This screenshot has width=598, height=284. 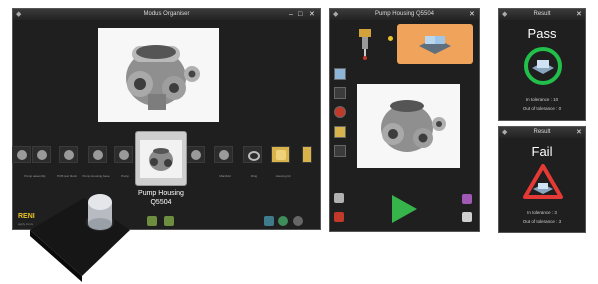 What do you see at coordinates (390, 38) in the screenshot?
I see `status-dot` at bounding box center [390, 38].